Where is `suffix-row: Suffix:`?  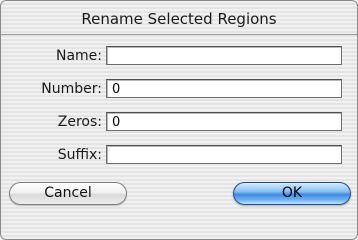 suffix-row: Suffix: is located at coordinates (179, 156).